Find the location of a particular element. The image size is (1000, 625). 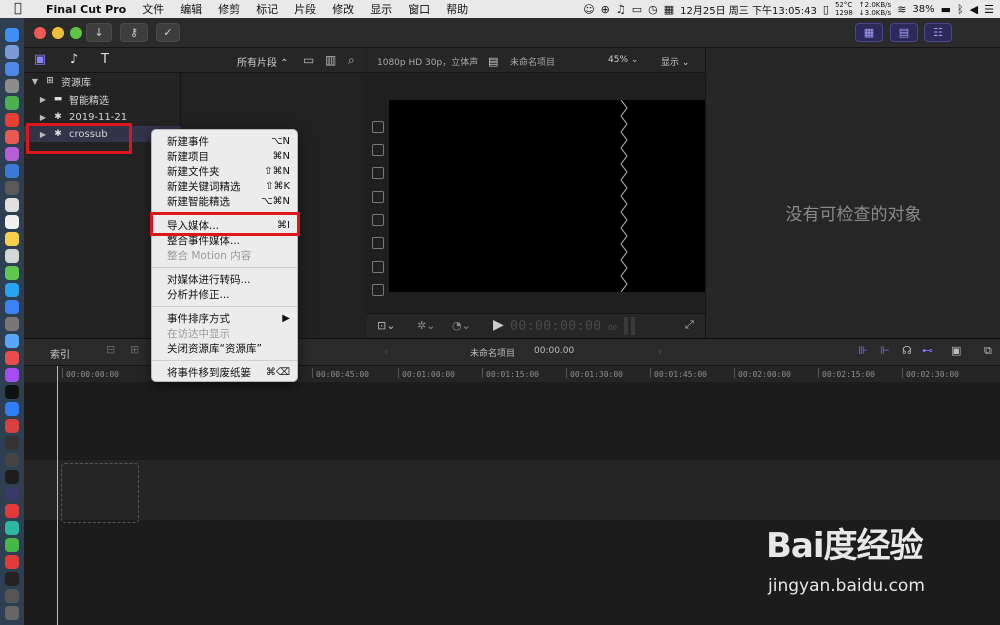

menu-item-move-to-trash: 将事件移到废纸篓 ⌘⌫ is located at coordinates (224, 372).